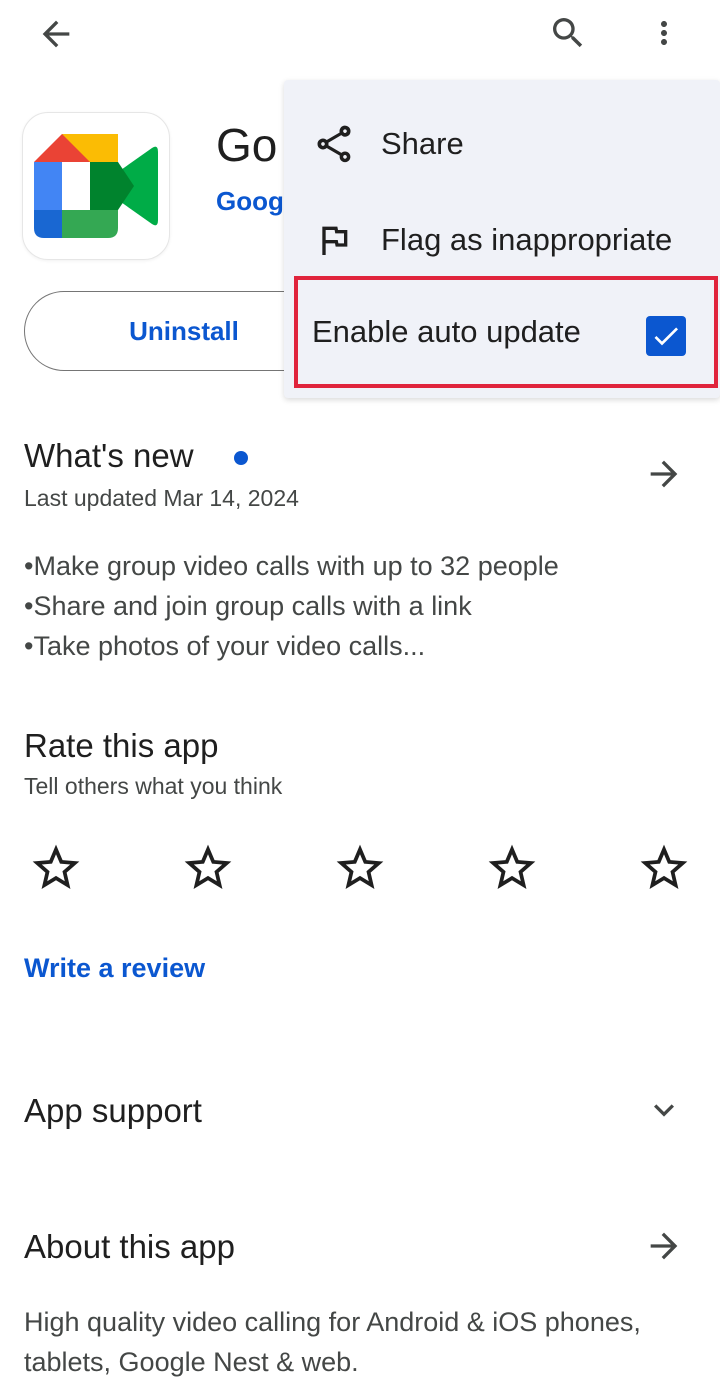 The height and width of the screenshot is (1389, 720). I want to click on menu-item-flag: Flag as inappropriate, so click(502, 240).